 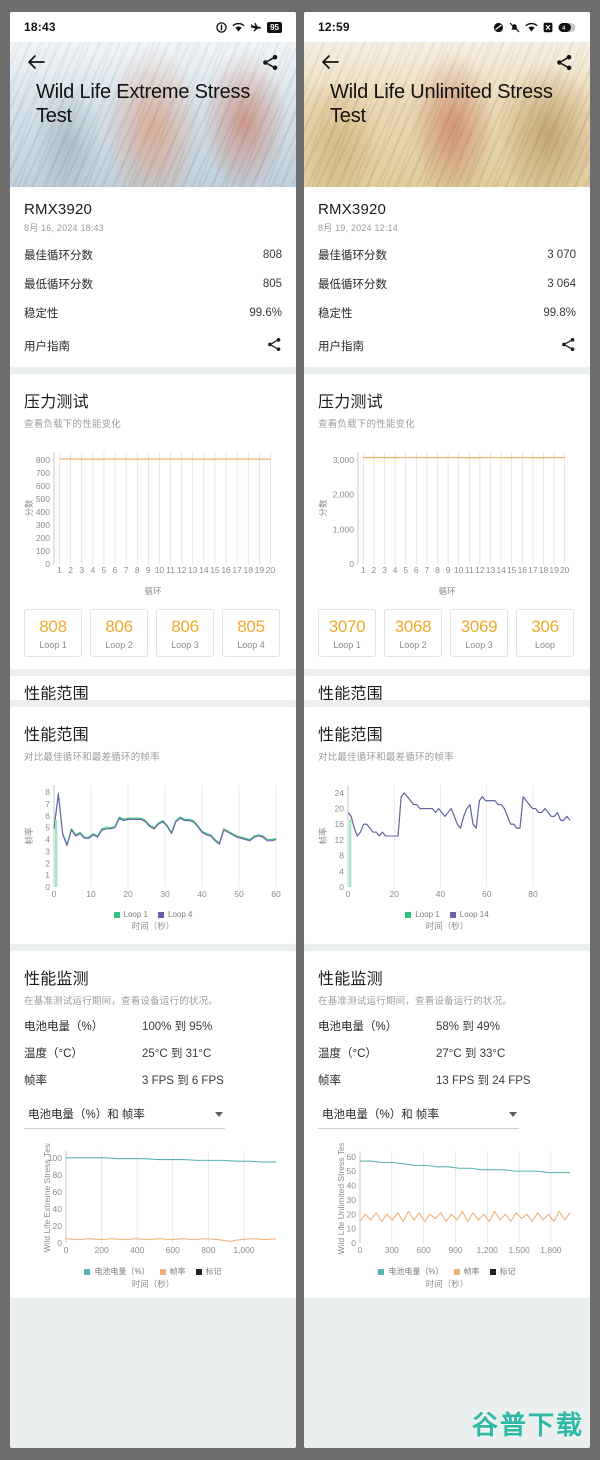 I want to click on status-clock: 12:59, so click(x=334, y=27).